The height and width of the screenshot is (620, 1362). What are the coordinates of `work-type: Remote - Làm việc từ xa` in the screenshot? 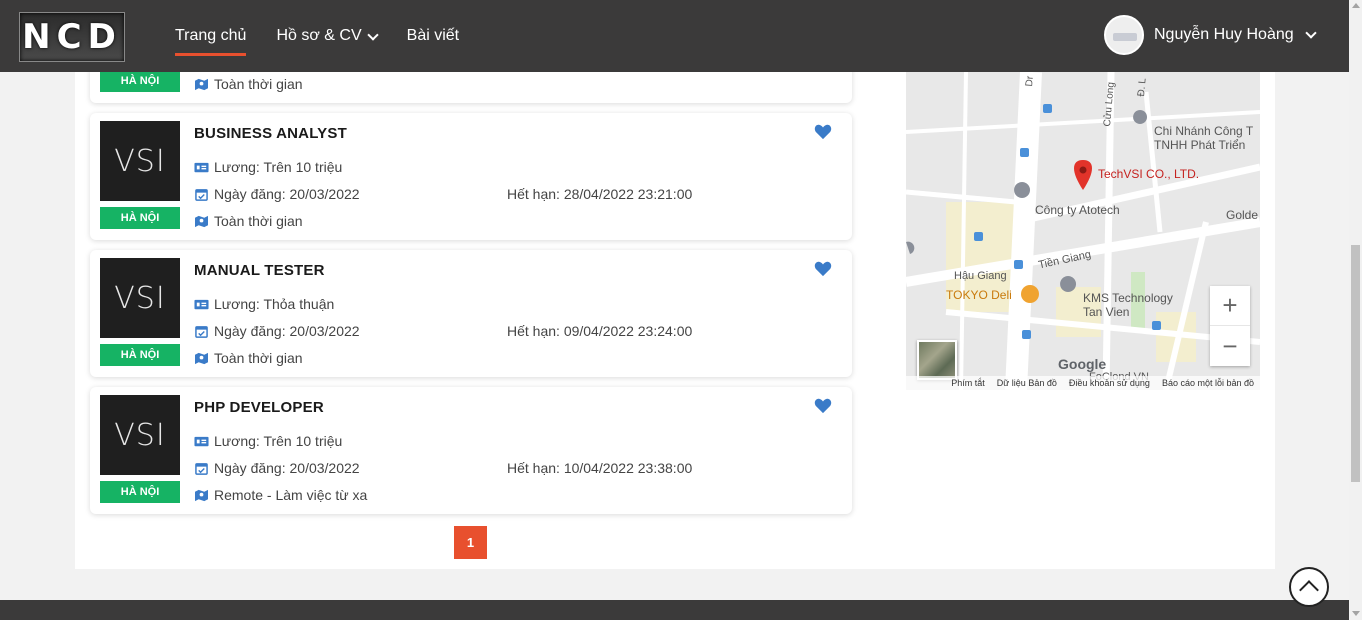 It's located at (280, 495).